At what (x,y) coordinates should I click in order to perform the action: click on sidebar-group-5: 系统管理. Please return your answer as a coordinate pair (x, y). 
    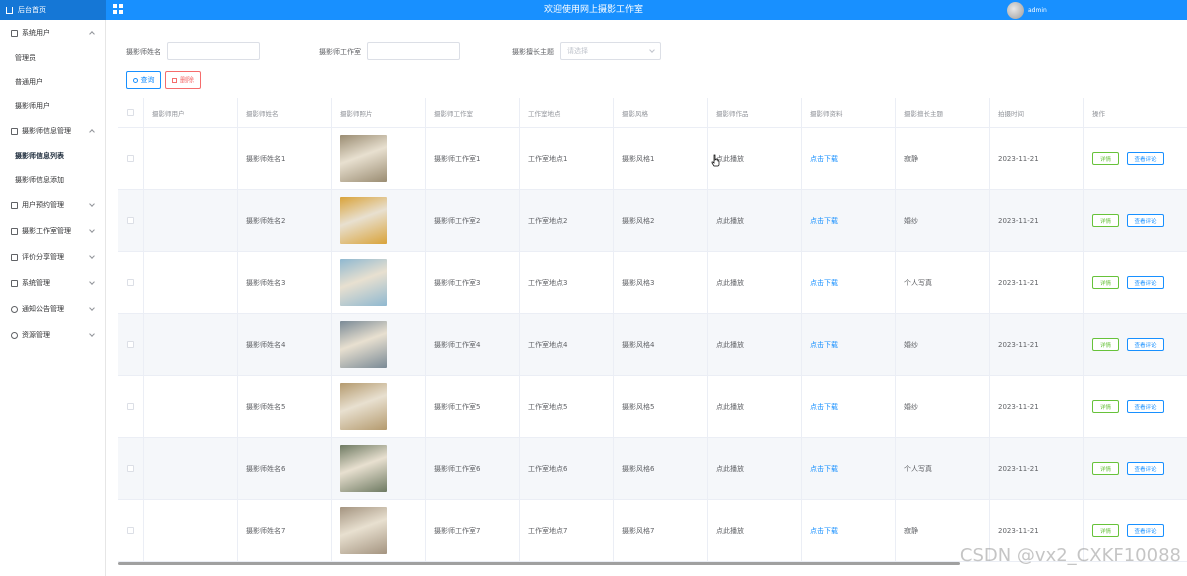
    Looking at the image, I should click on (52, 283).